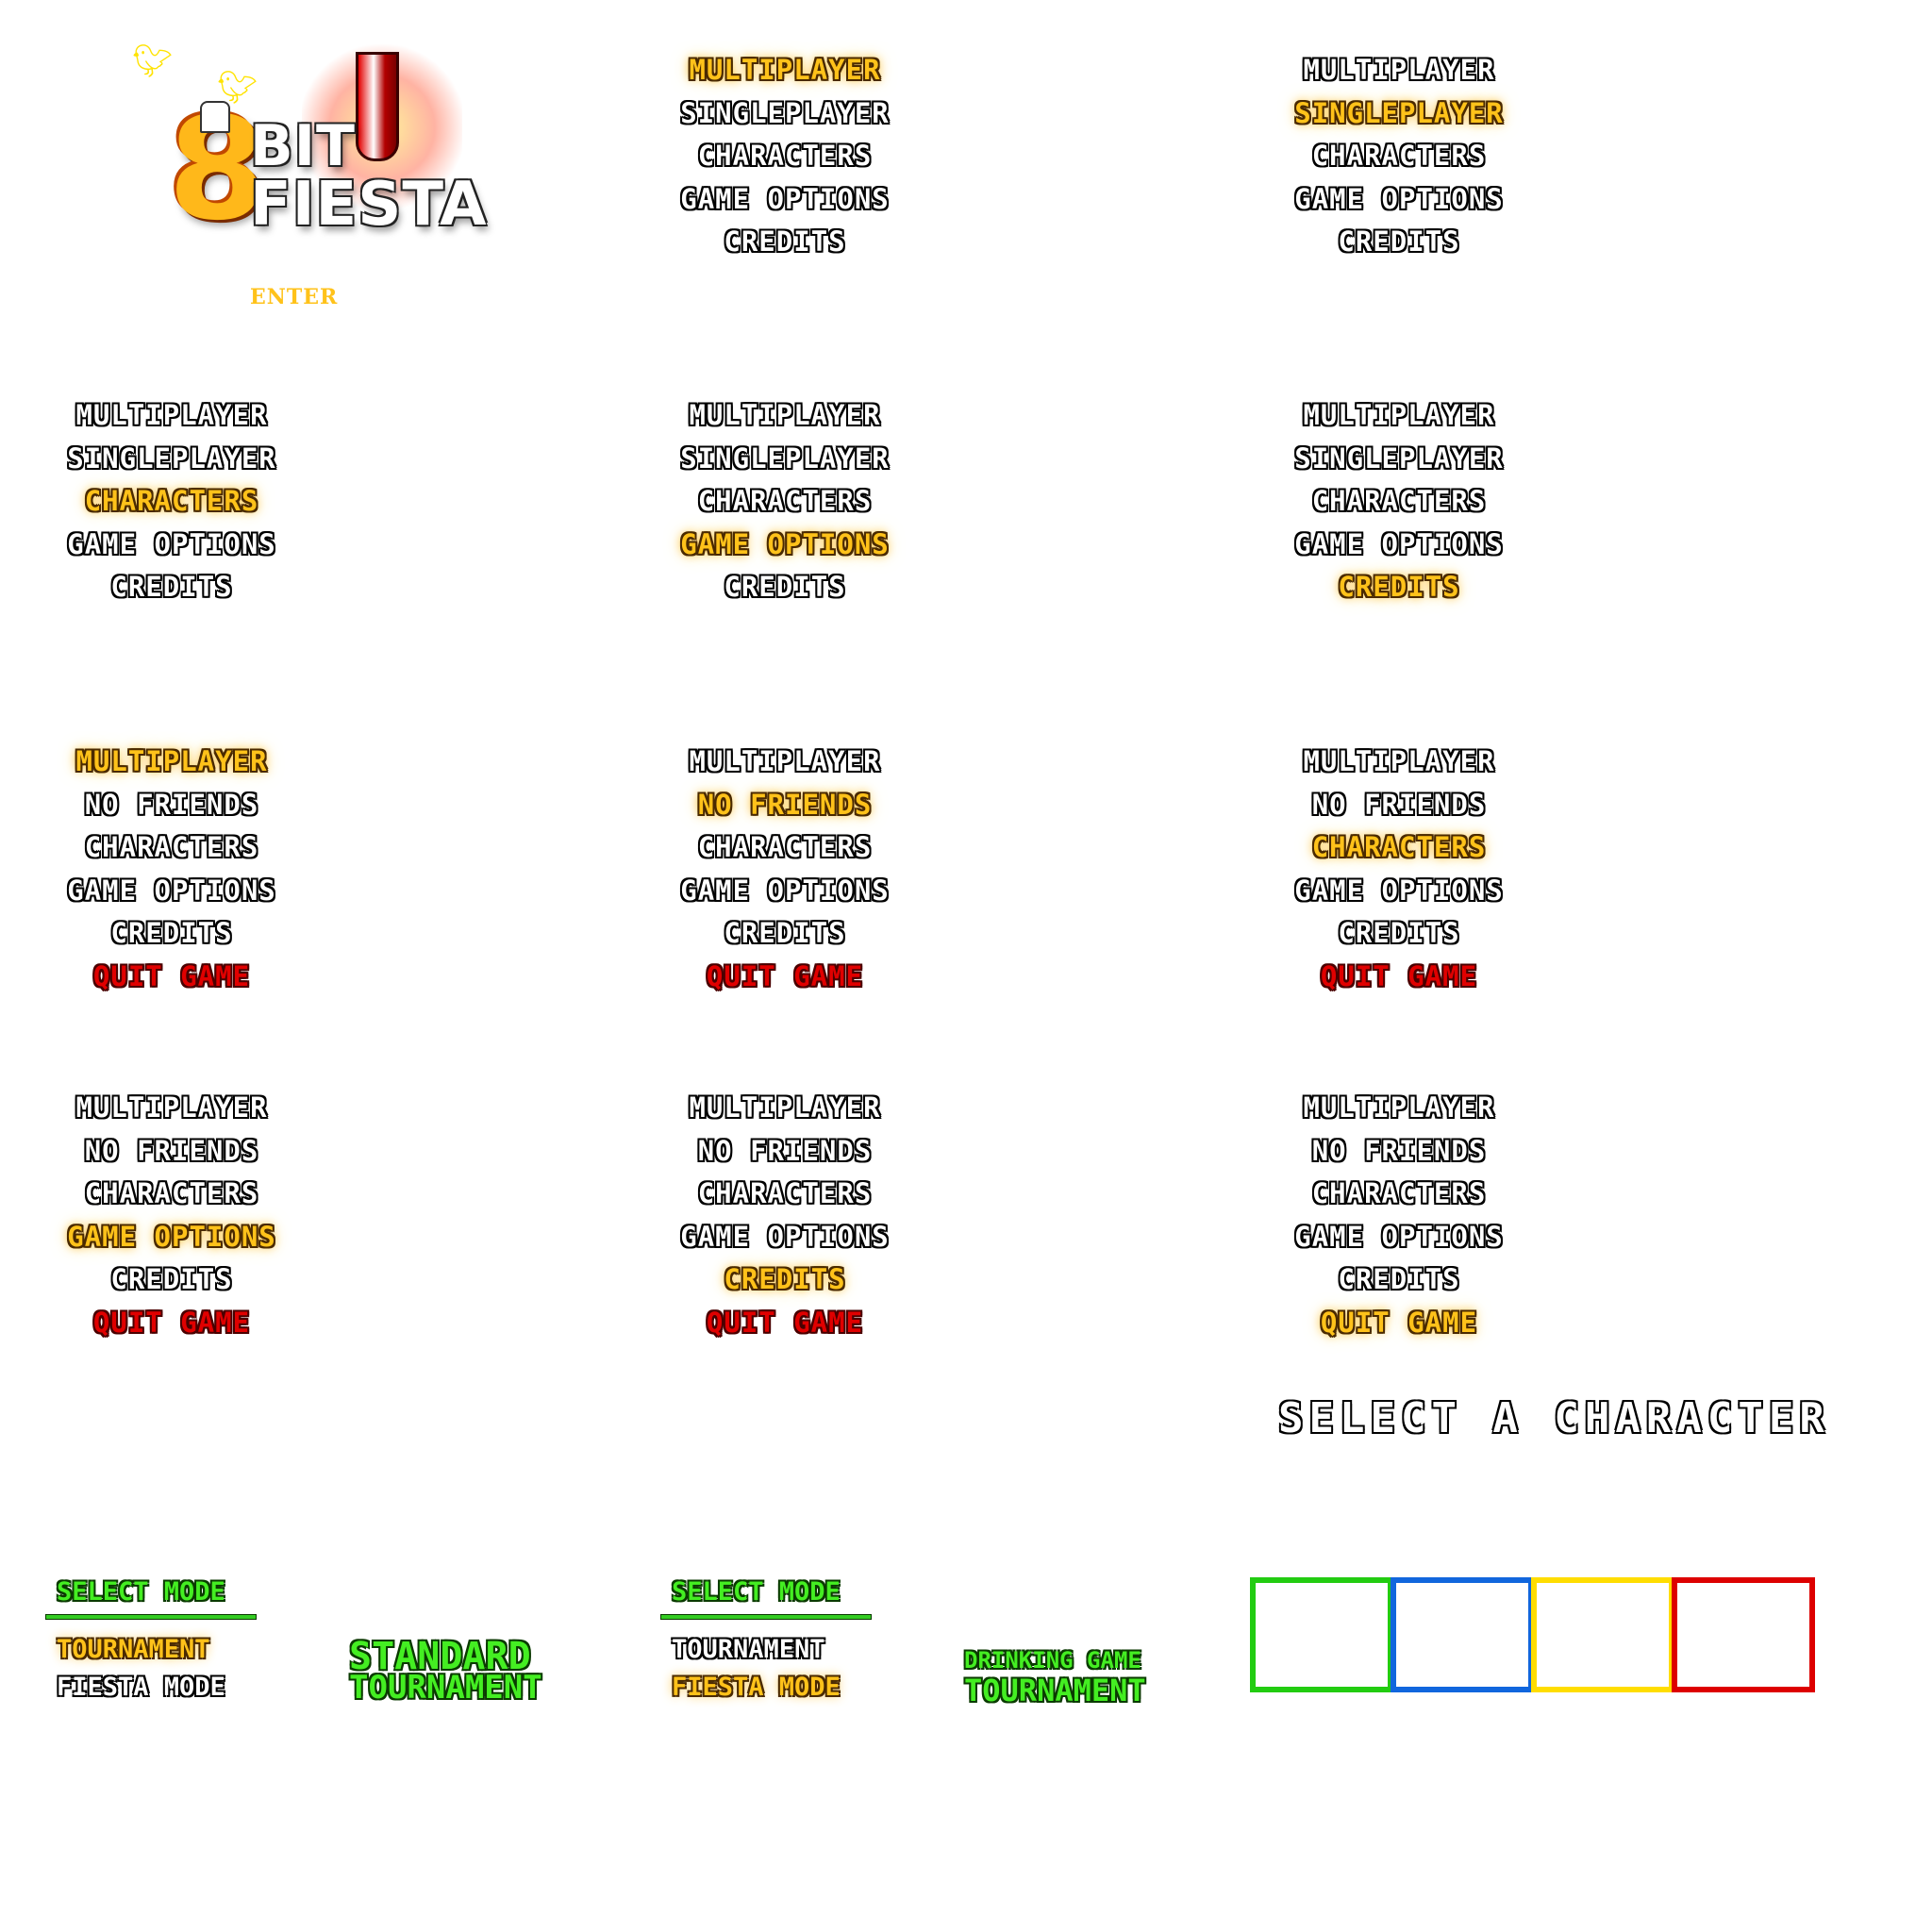  I want to click on sword-icon, so click(377, 107).